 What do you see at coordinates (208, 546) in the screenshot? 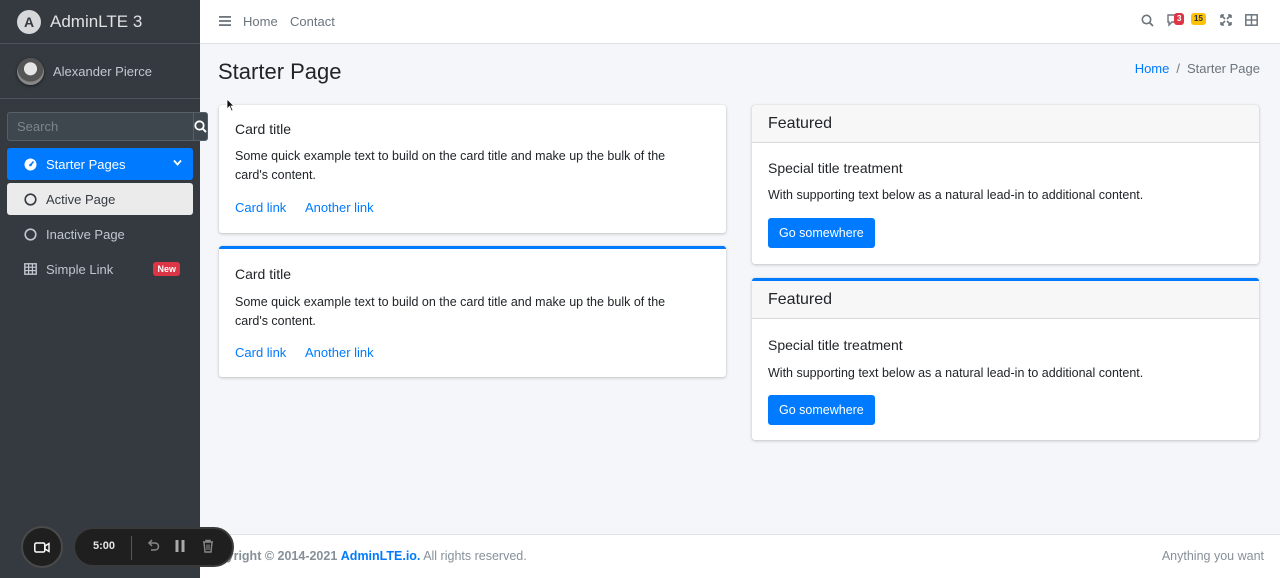
I see `trash-icon` at bounding box center [208, 546].